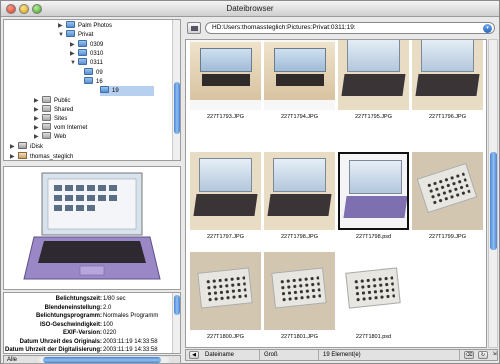 The image size is (500, 364). What do you see at coordinates (299, 337) in the screenshot?
I see `thumbnail-filename: 227T1801.JPG` at bounding box center [299, 337].